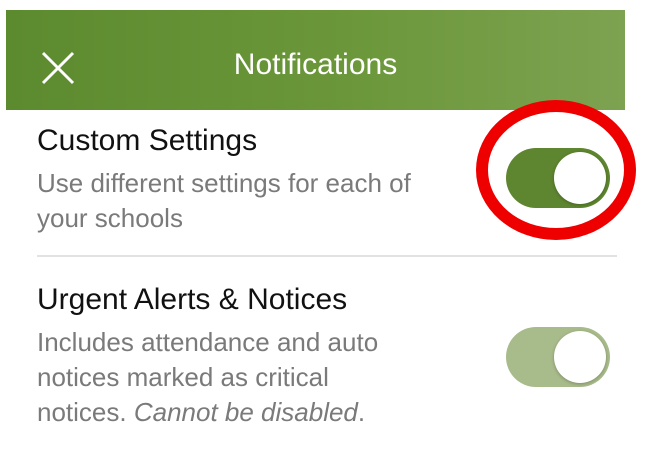 Image resolution: width=649 pixels, height=450 pixels. I want to click on urgent-alerts-toggle, so click(558, 357).